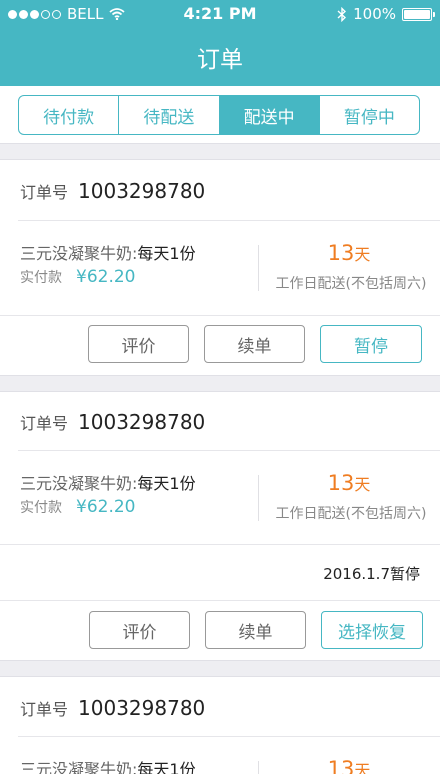 Image resolution: width=440 pixels, height=774 pixels. I want to click on pause-button: 暂停, so click(371, 344).